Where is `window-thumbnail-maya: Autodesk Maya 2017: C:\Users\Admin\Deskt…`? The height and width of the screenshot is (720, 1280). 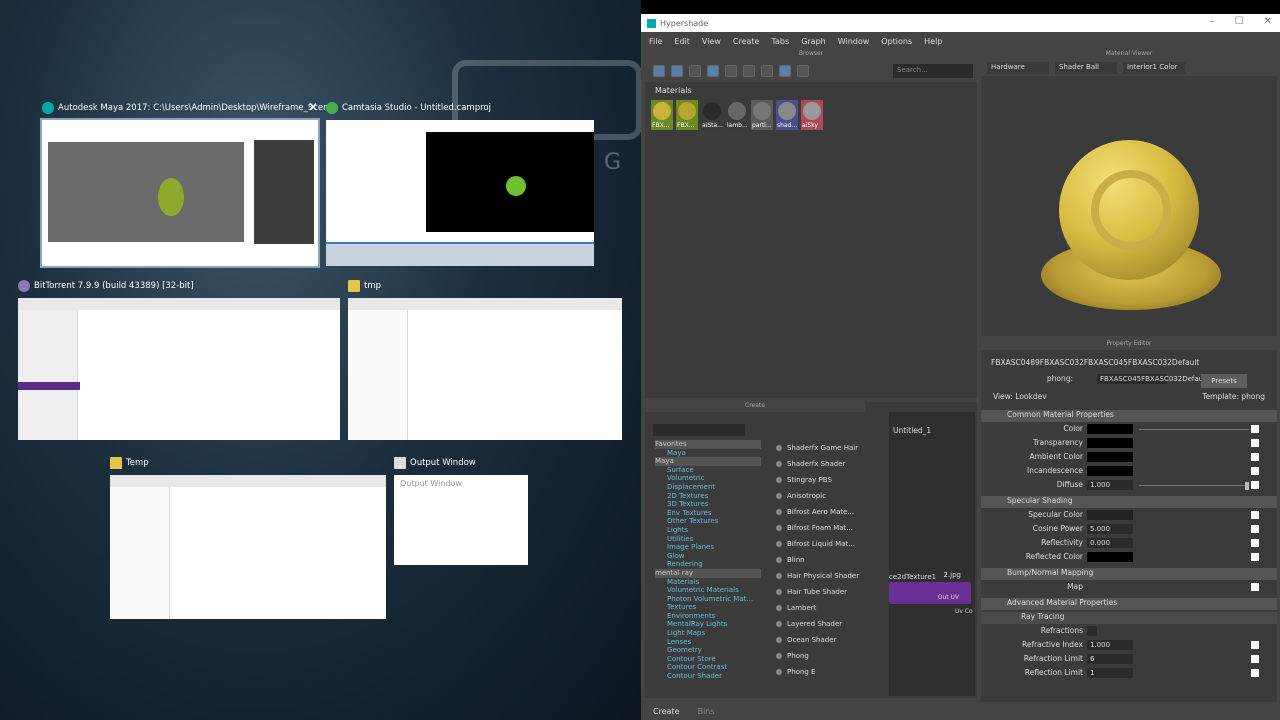
window-thumbnail-maya: Autodesk Maya 2017: C:\Users\Admin\Deskt… is located at coordinates (188, 184).